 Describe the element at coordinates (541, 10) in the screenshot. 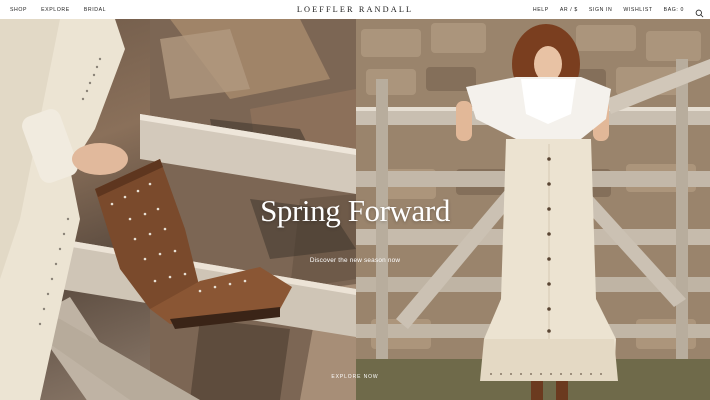

I see `nav-help: HELP` at that location.